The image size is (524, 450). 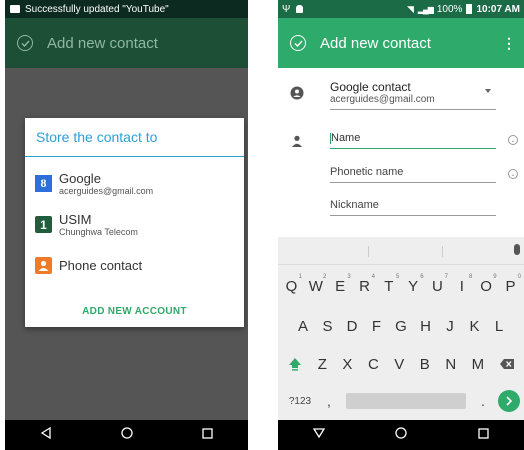 I want to click on keyboard-key: B, so click(x=425, y=364).